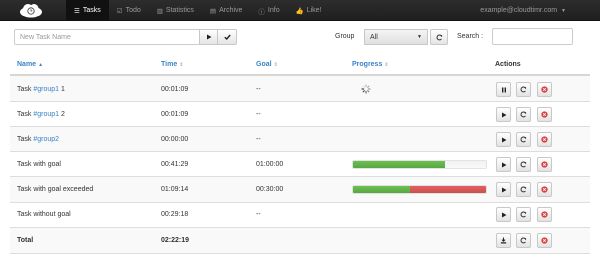 The height and width of the screenshot is (273, 600). What do you see at coordinates (175, 114) in the screenshot?
I see `task-time: 00:01:09` at bounding box center [175, 114].